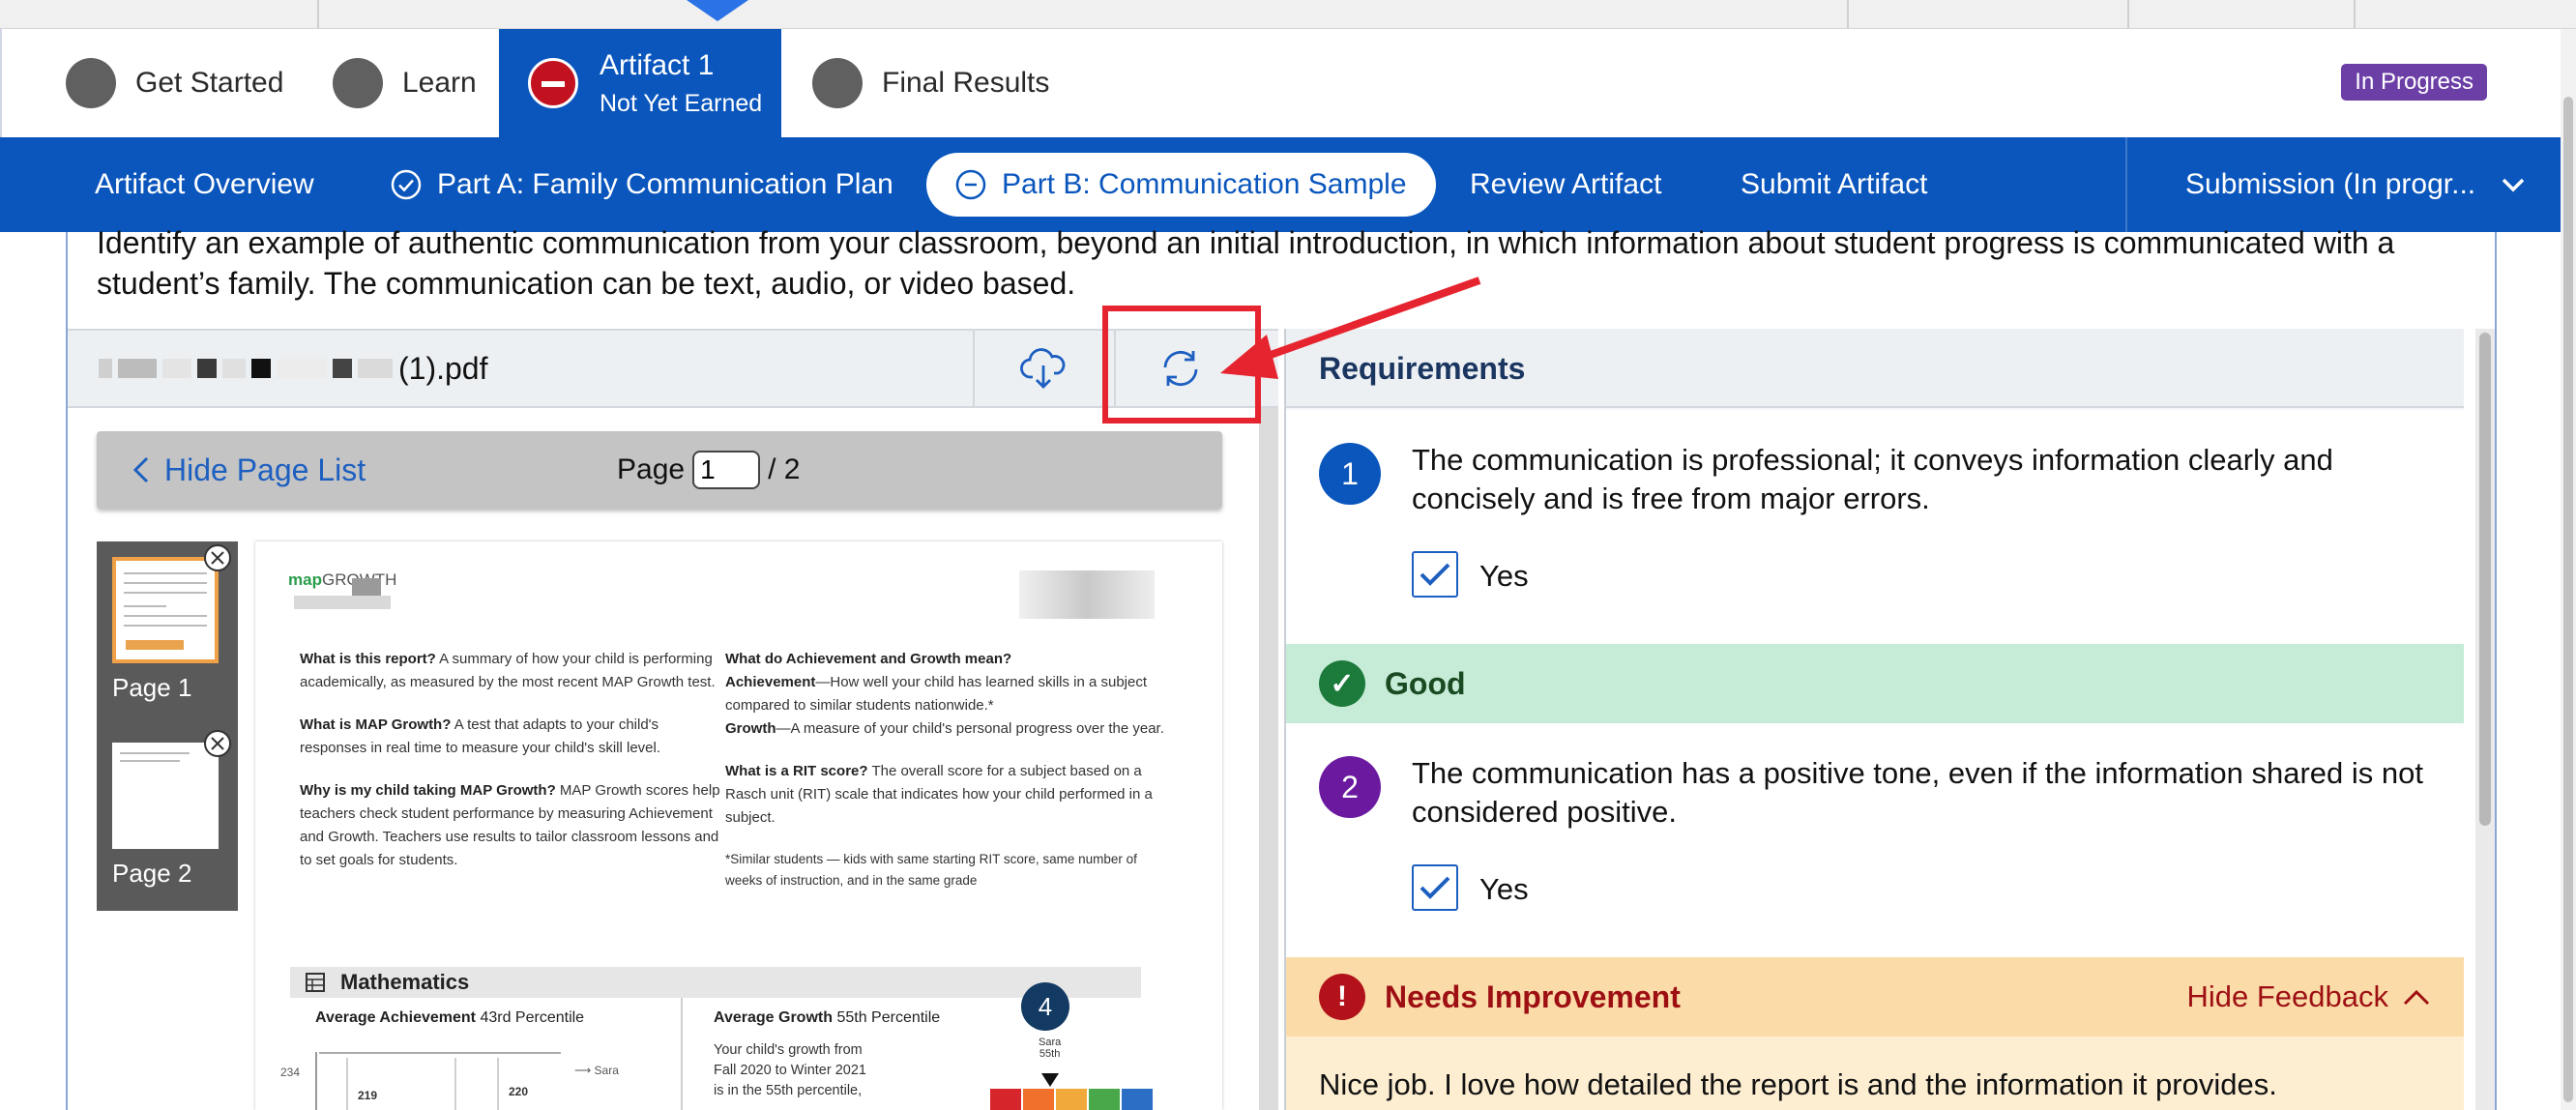 Image resolution: width=2576 pixels, height=1110 pixels. I want to click on tab-label: Part B: Communication Sample, so click(1204, 184).